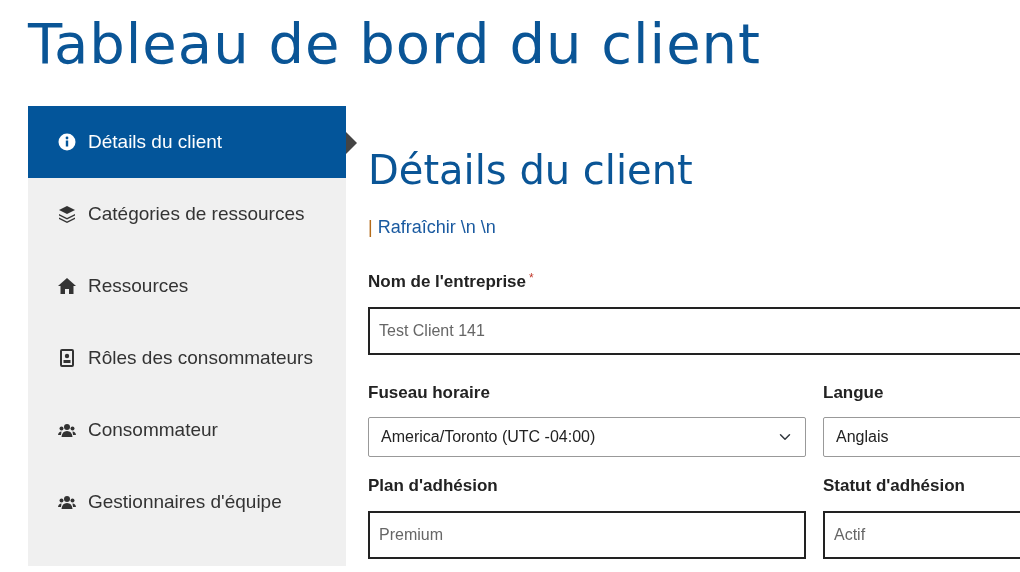  What do you see at coordinates (921, 437) in the screenshot?
I see `dropdown: Anglais` at bounding box center [921, 437].